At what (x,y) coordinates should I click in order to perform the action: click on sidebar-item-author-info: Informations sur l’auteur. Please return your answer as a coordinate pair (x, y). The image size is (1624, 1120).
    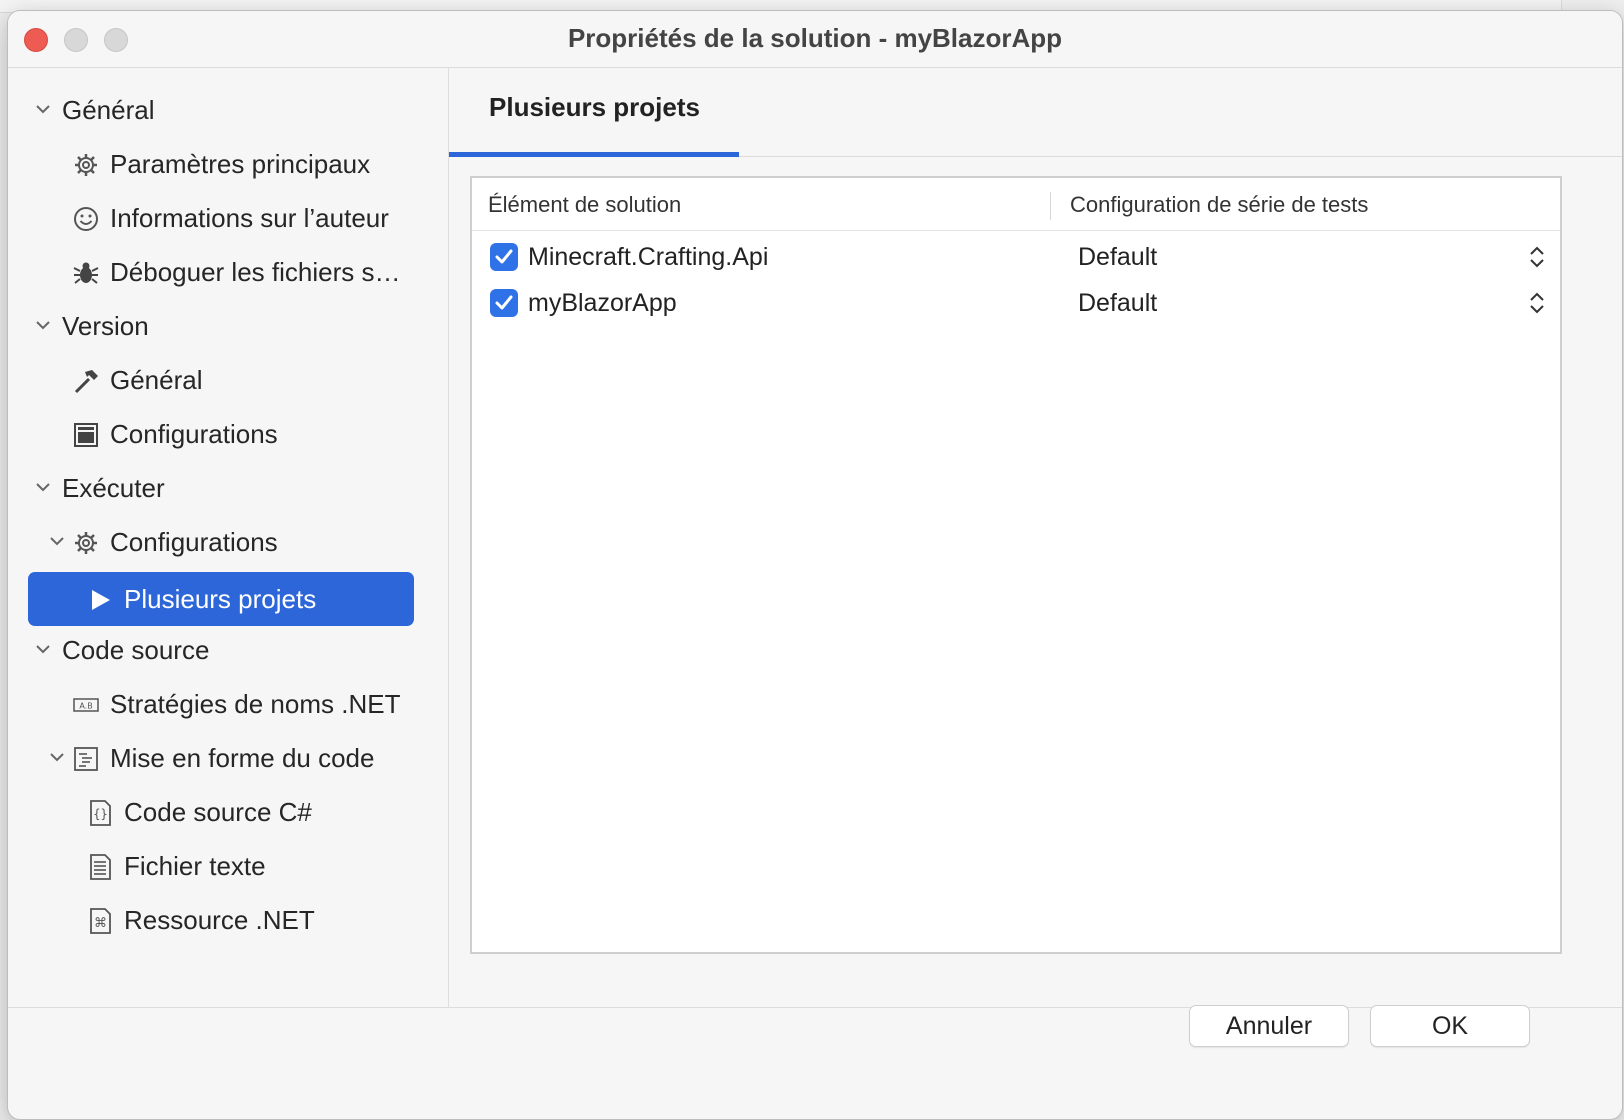
    Looking at the image, I should click on (228, 219).